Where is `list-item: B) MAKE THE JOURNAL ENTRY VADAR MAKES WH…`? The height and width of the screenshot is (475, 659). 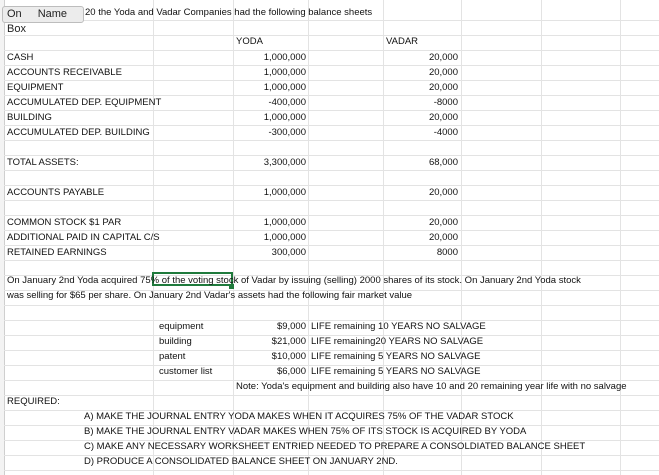
list-item: B) MAKE THE JOURNAL ENTRY VADAR MAKES WH… is located at coordinates (305, 432).